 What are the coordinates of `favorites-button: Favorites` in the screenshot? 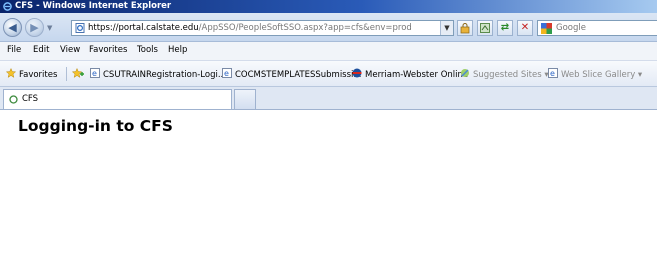 It's located at (31, 74).